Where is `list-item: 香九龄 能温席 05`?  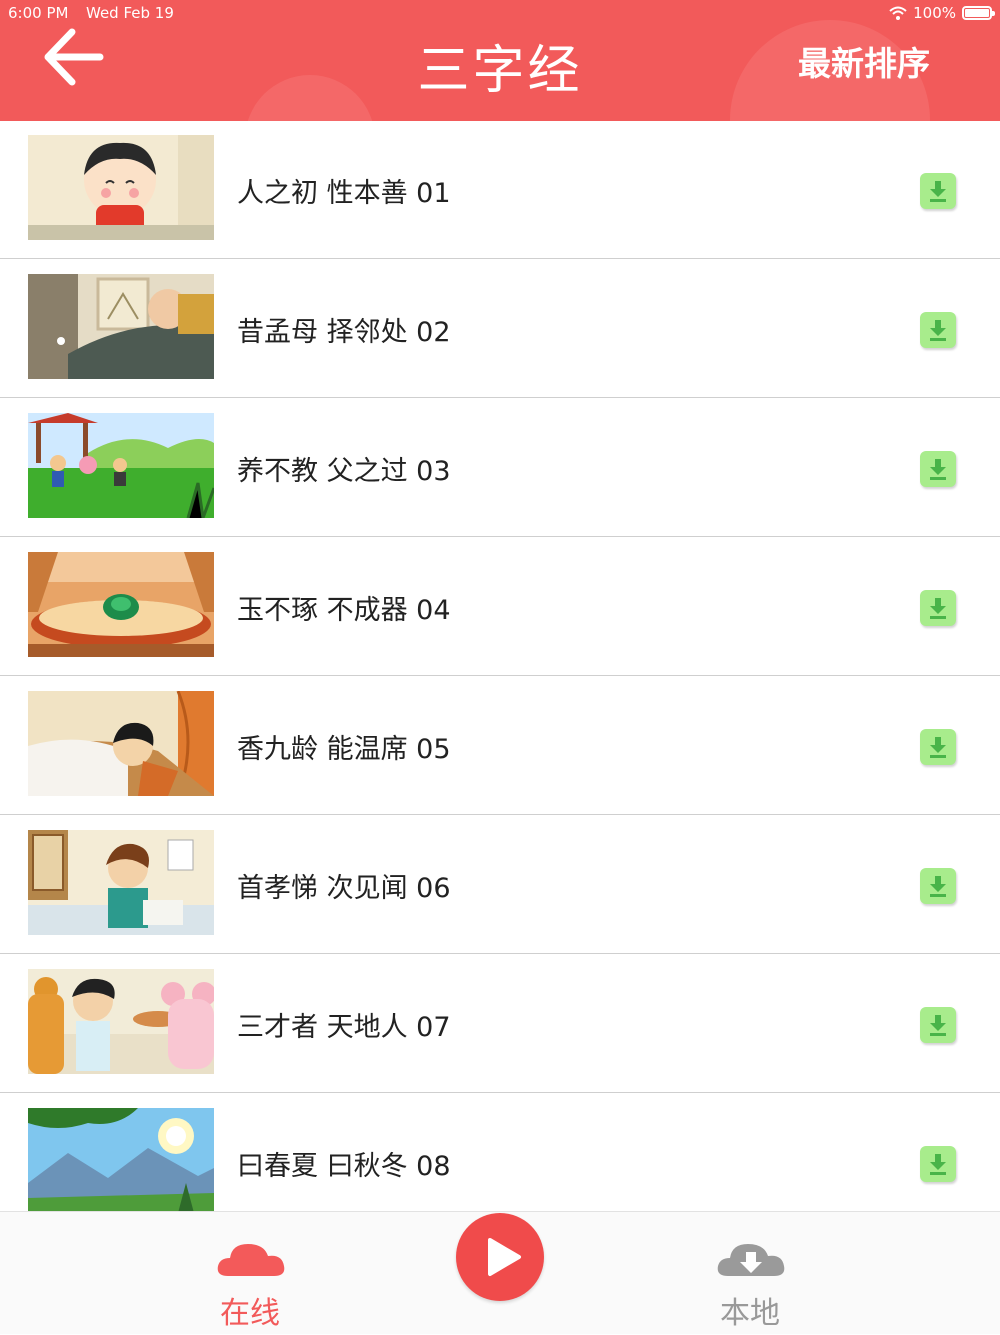
list-item: 香九龄 能温席 05 is located at coordinates (500, 746).